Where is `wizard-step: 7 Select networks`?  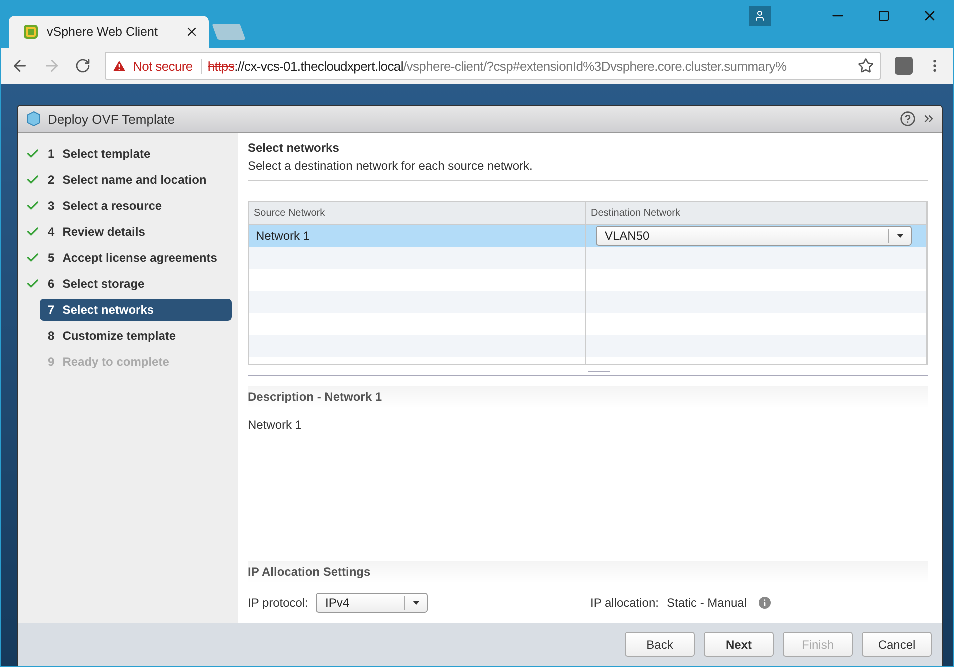
wizard-step: 7 Select networks is located at coordinates (136, 310).